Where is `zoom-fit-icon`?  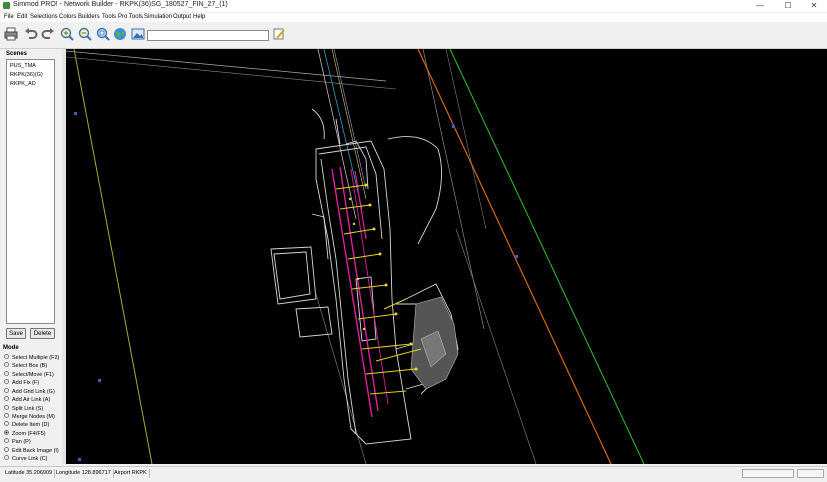
zoom-fit-icon is located at coordinates (103, 34).